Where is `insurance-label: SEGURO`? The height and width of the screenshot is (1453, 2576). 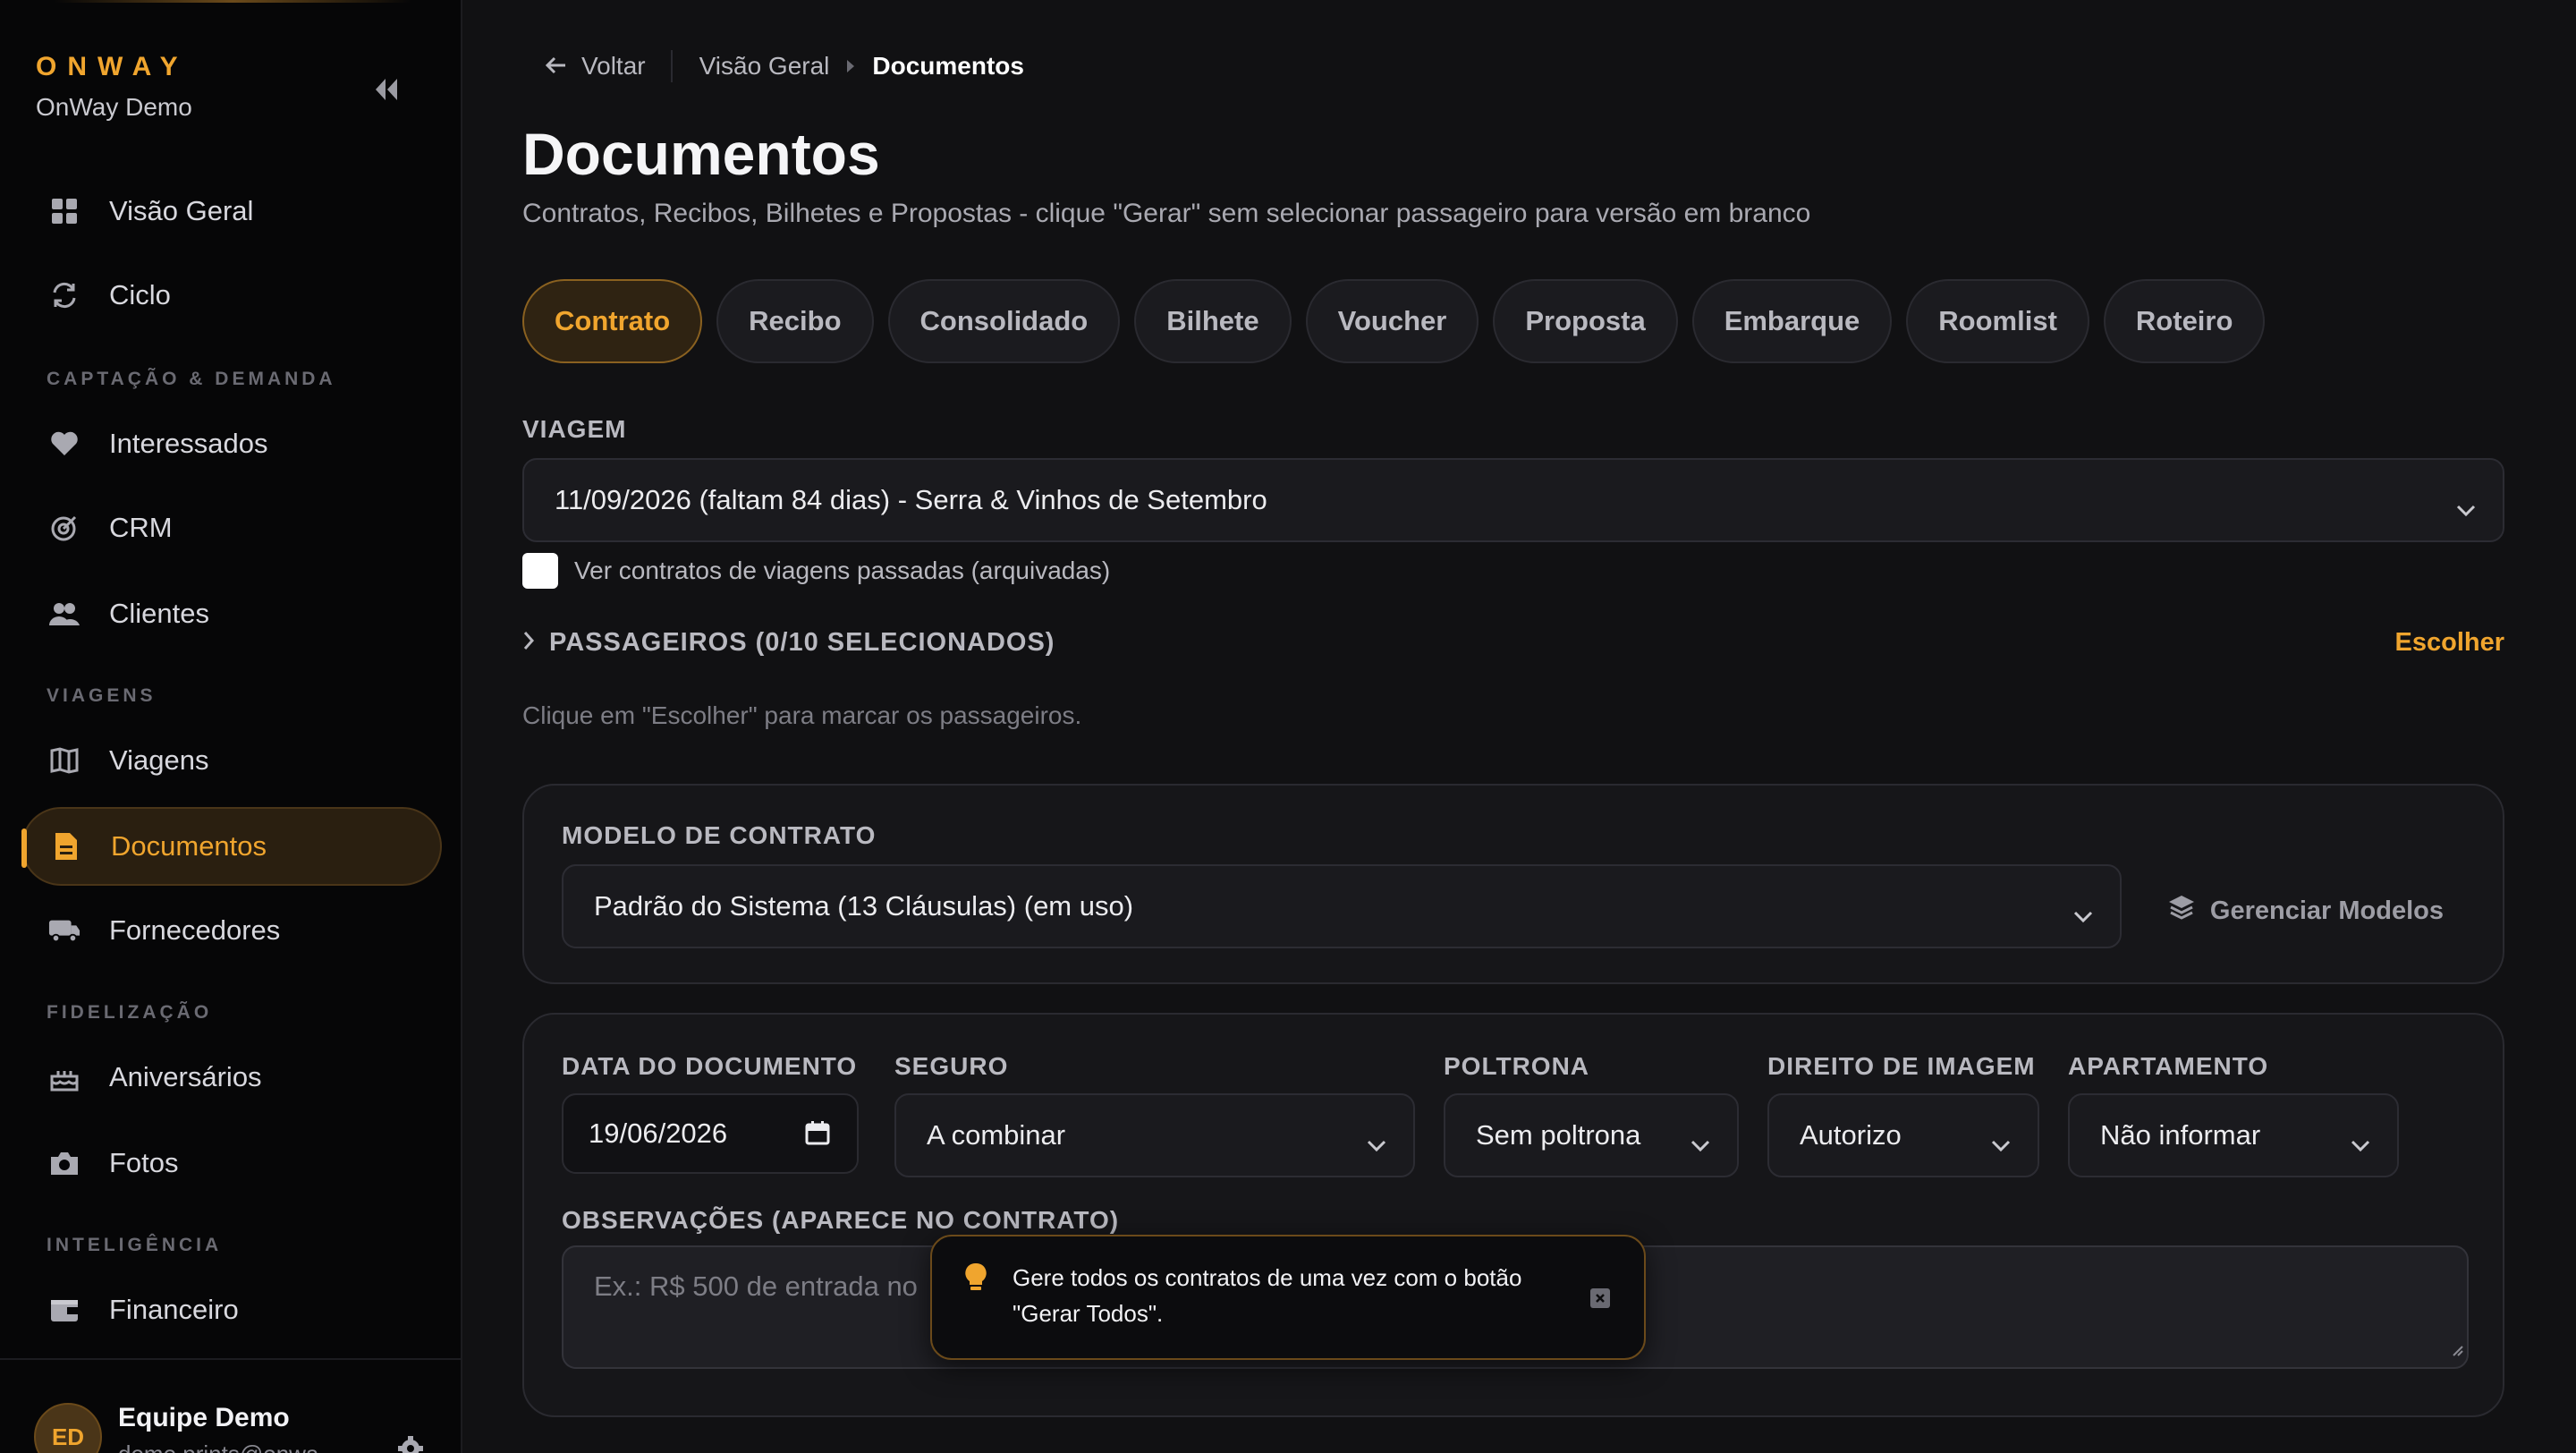
insurance-label: SEGURO is located at coordinates (951, 1066).